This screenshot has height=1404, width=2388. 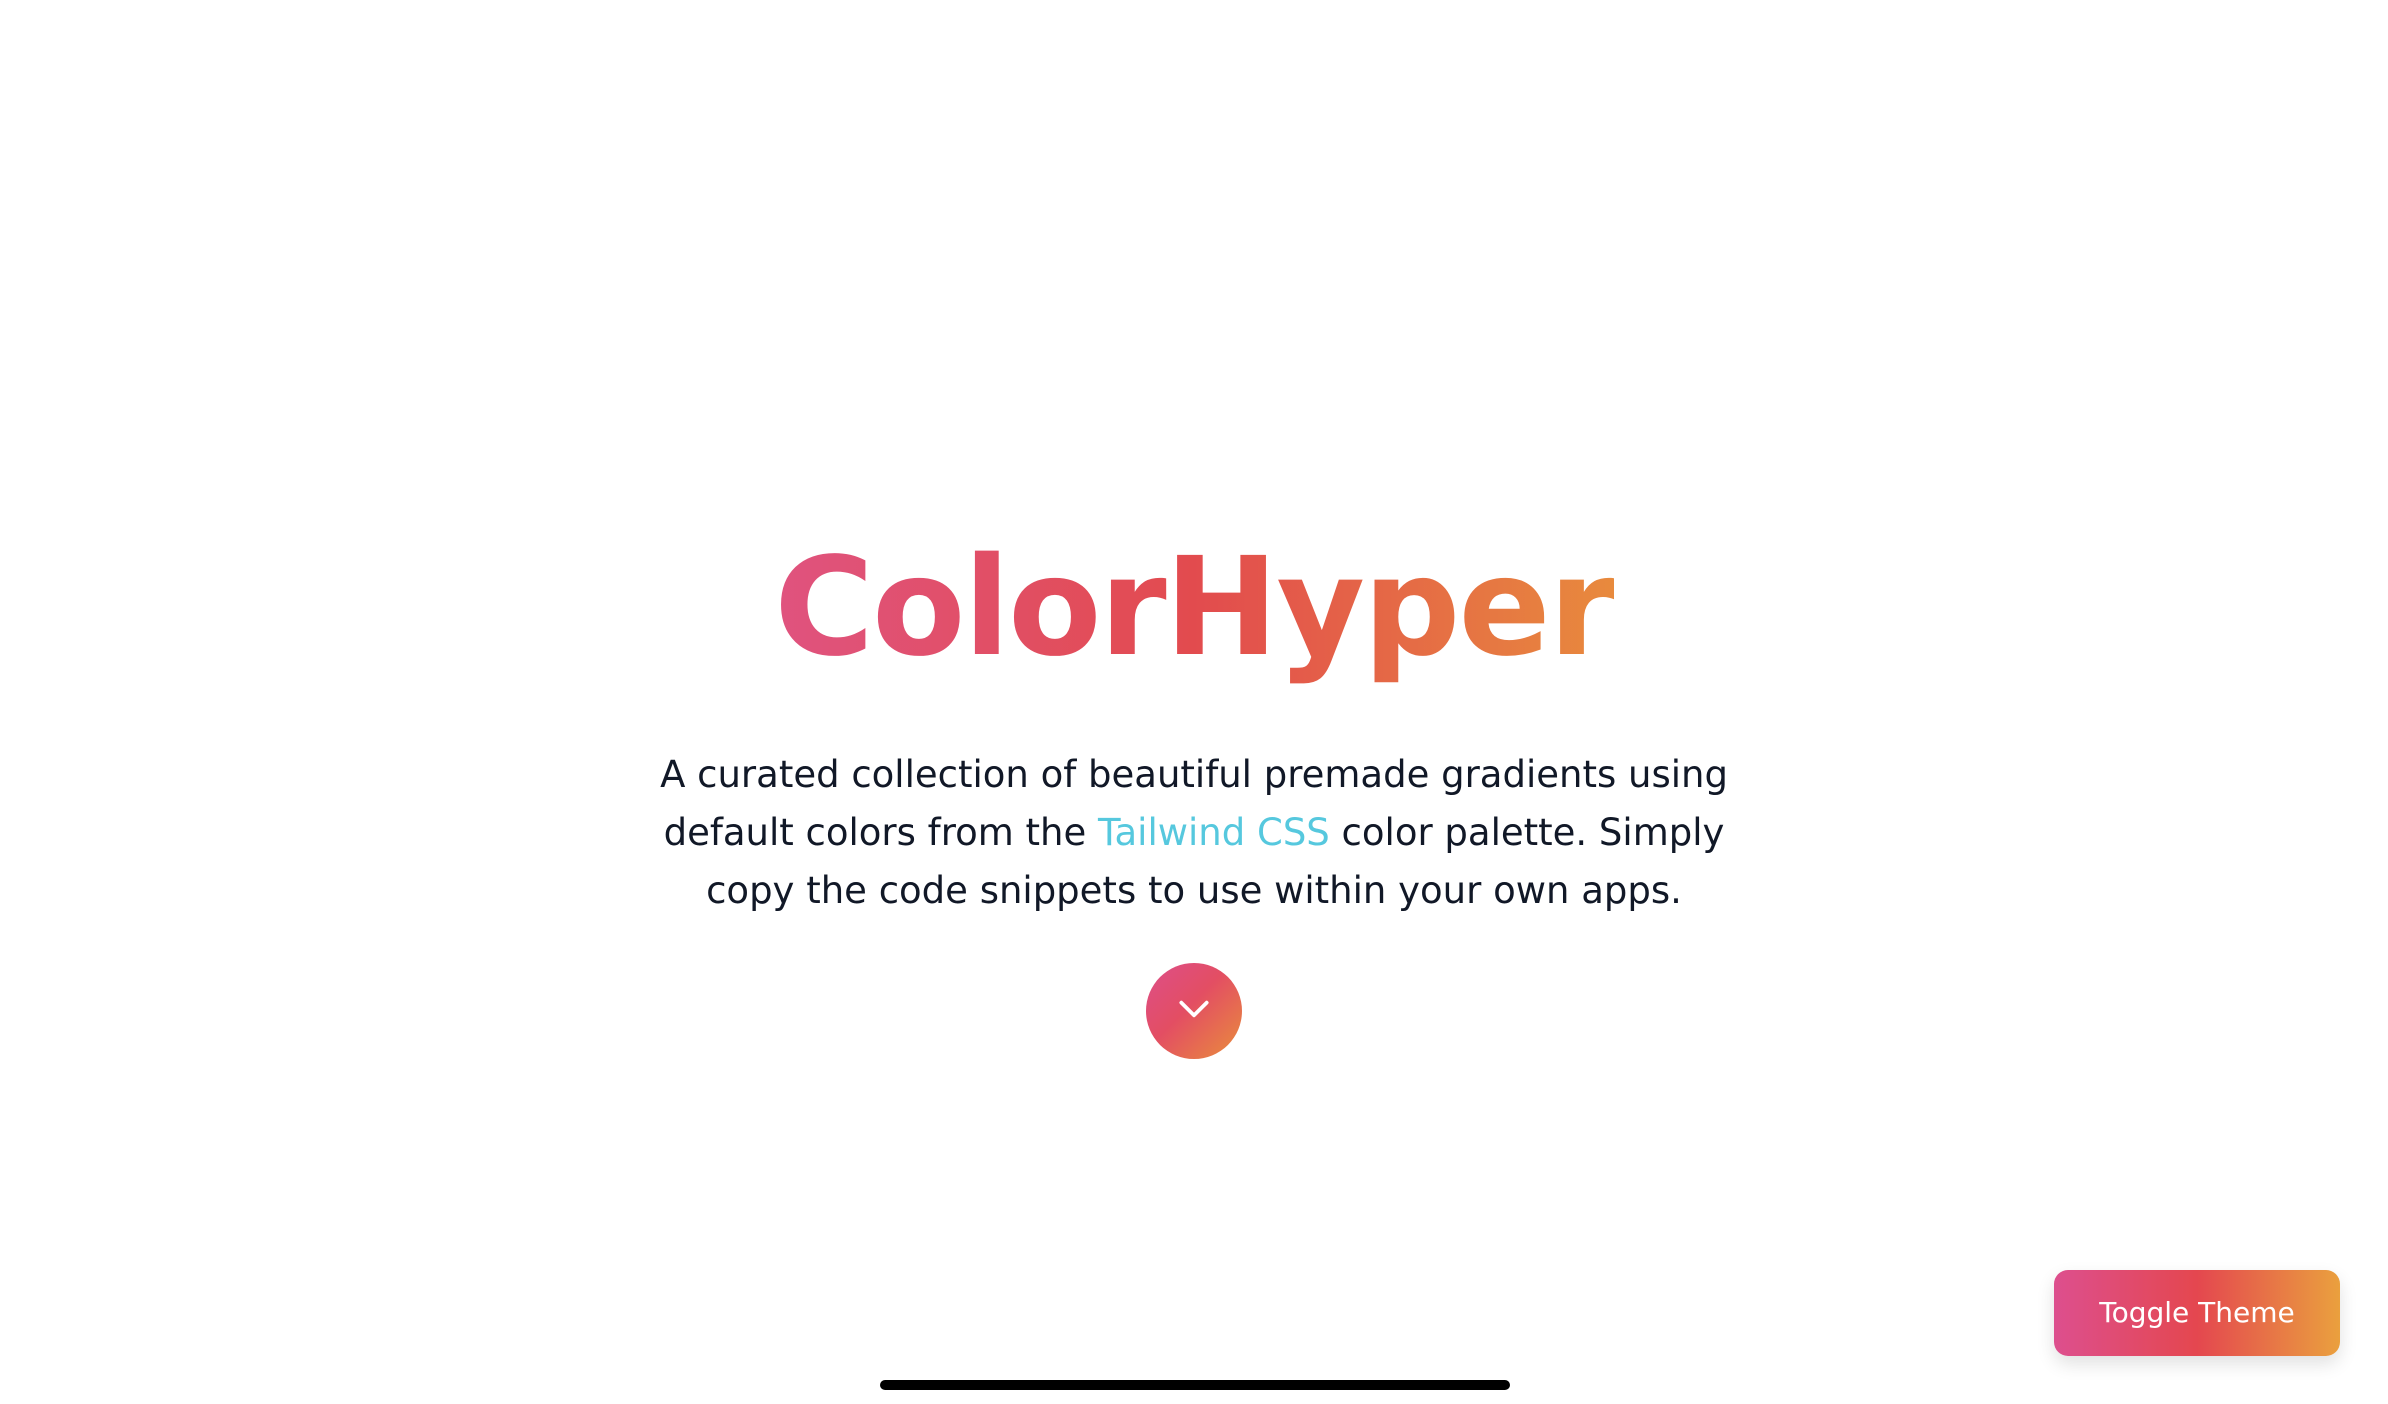 What do you see at coordinates (2197, 1313) in the screenshot?
I see `toggle-theme-button: Toggle Theme` at bounding box center [2197, 1313].